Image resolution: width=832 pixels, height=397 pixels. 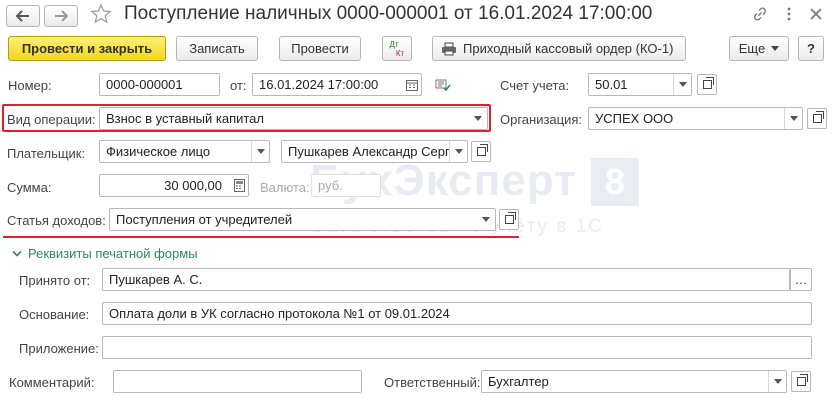 I want to click on operation-highlight-frame, so click(x=246, y=118).